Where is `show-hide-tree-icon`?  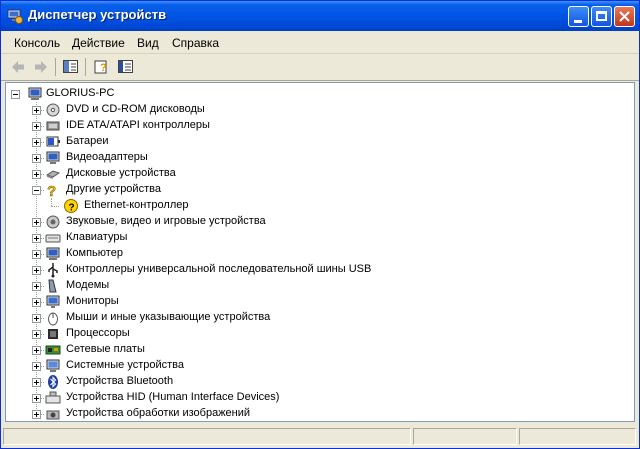
show-hide-tree-icon is located at coordinates (71, 67).